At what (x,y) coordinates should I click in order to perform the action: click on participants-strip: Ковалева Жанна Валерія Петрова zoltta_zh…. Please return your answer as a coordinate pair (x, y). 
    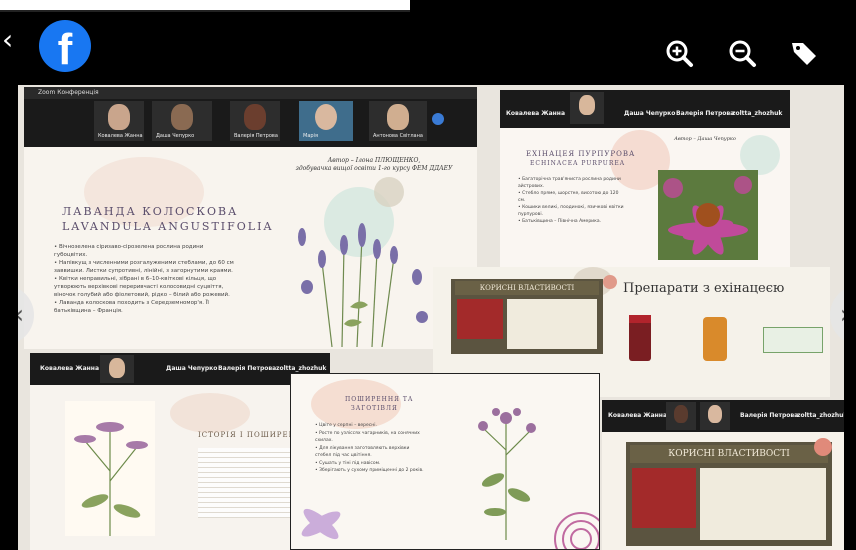
    Looking at the image, I should click on (723, 416).